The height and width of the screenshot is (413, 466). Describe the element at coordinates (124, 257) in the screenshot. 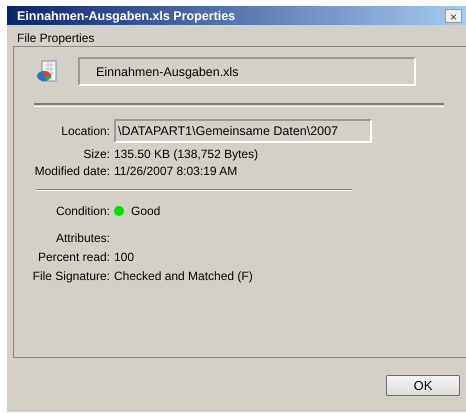

I see `property-value: 100` at that location.